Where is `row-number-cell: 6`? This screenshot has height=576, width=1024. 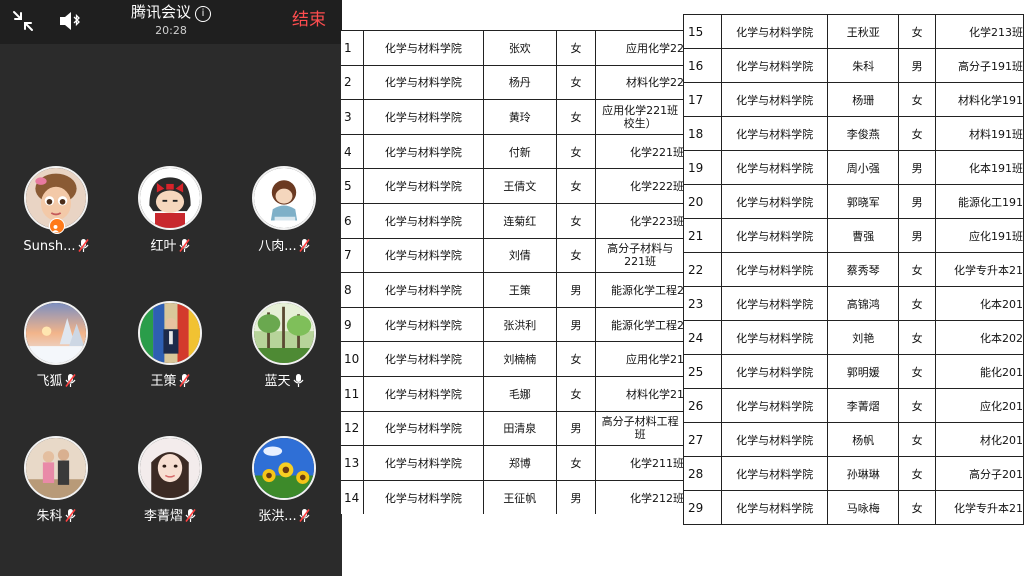
row-number-cell: 6 is located at coordinates (352, 220).